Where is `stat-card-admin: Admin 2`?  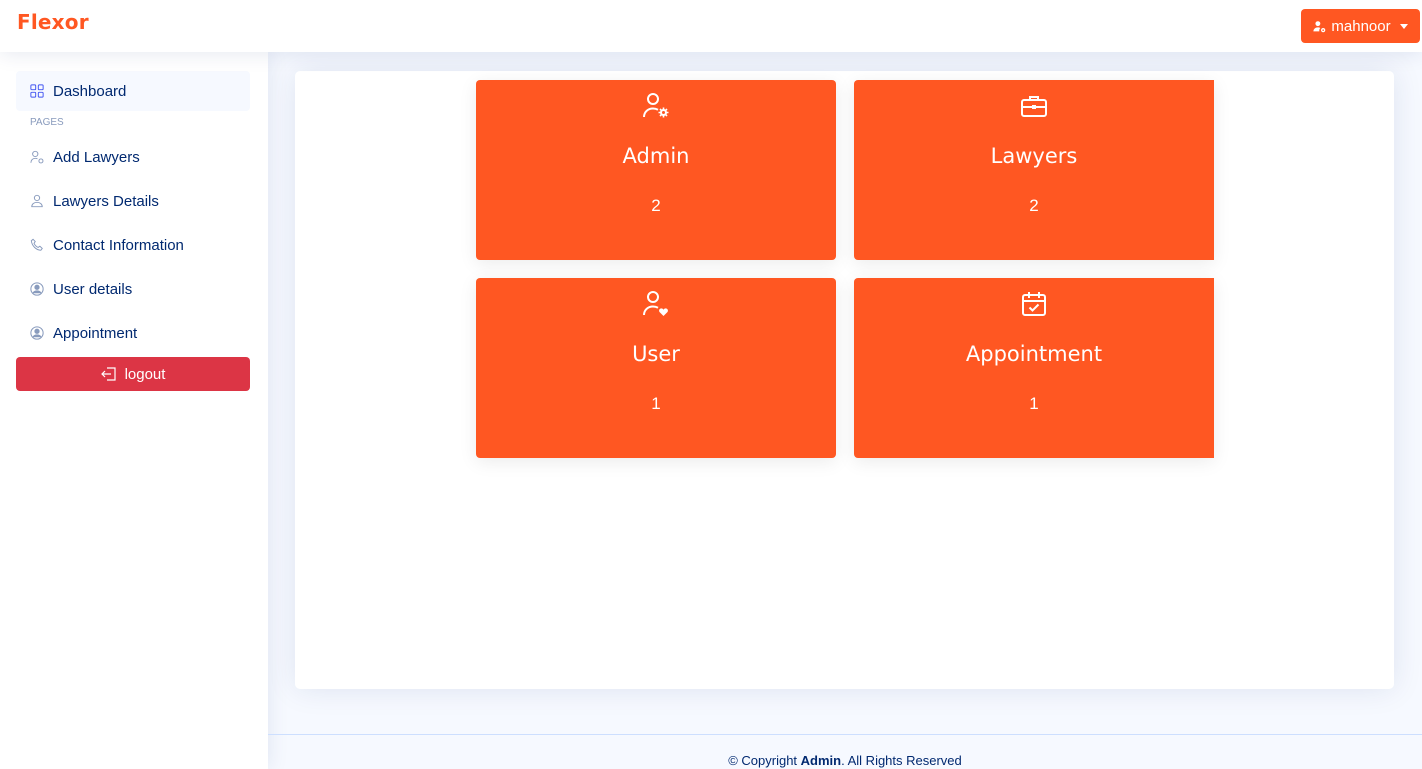
stat-card-admin: Admin 2 is located at coordinates (656, 170).